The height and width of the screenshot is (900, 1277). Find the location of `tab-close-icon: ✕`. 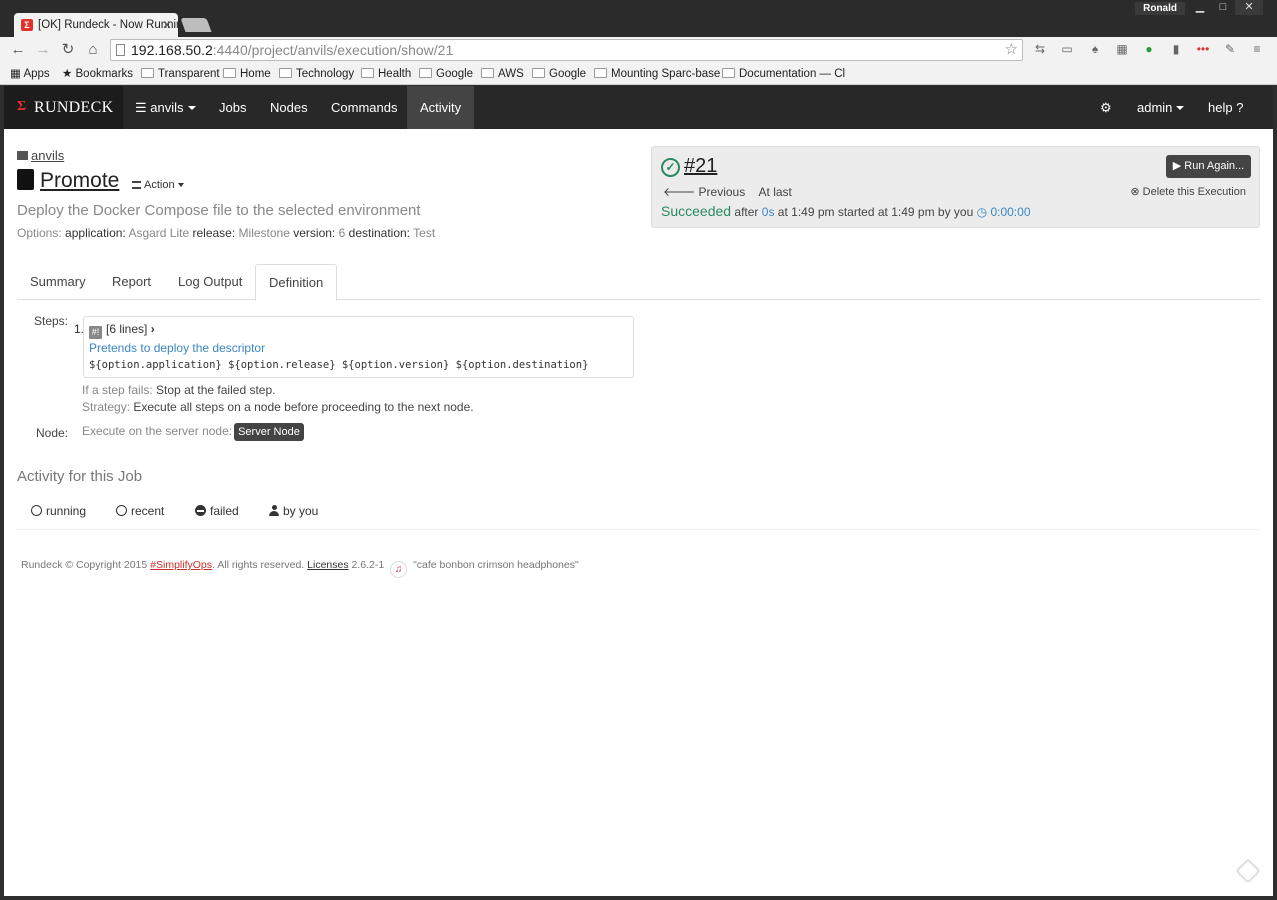

tab-close-icon: ✕ is located at coordinates (167, 25).